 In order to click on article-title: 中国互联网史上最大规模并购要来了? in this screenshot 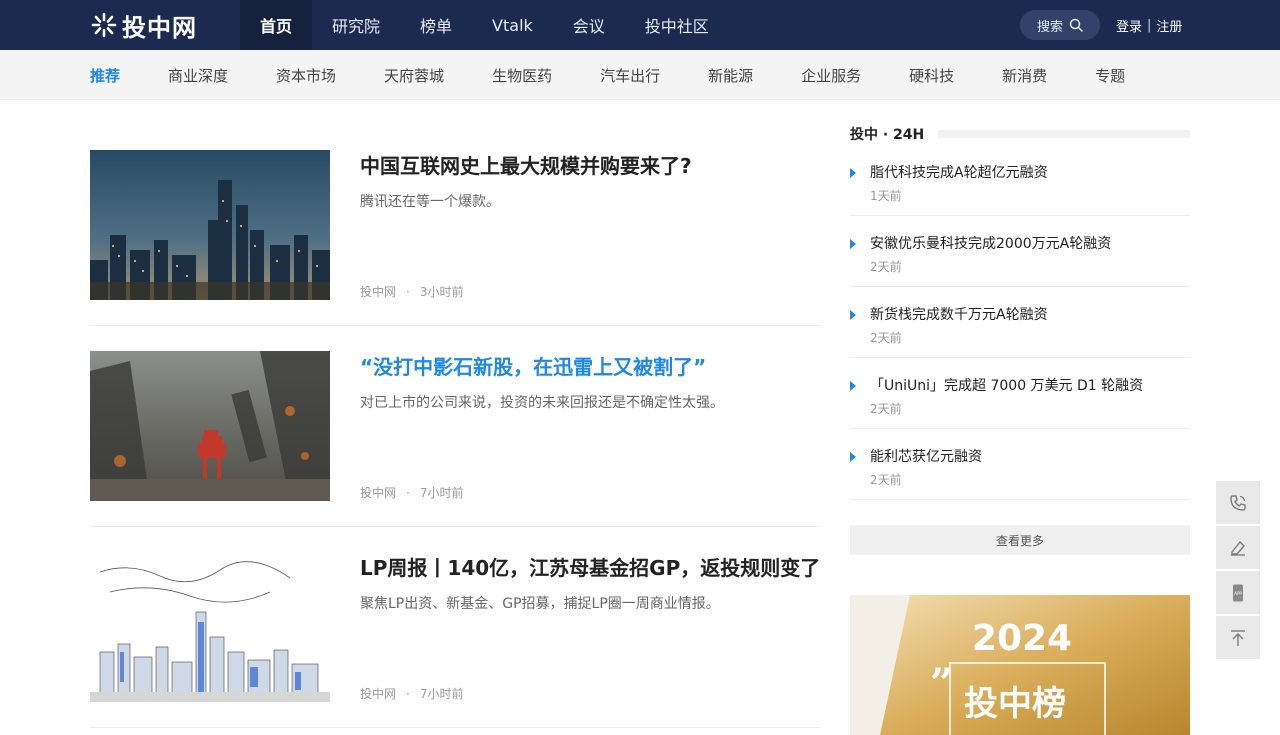, I will do `click(590, 164)`.